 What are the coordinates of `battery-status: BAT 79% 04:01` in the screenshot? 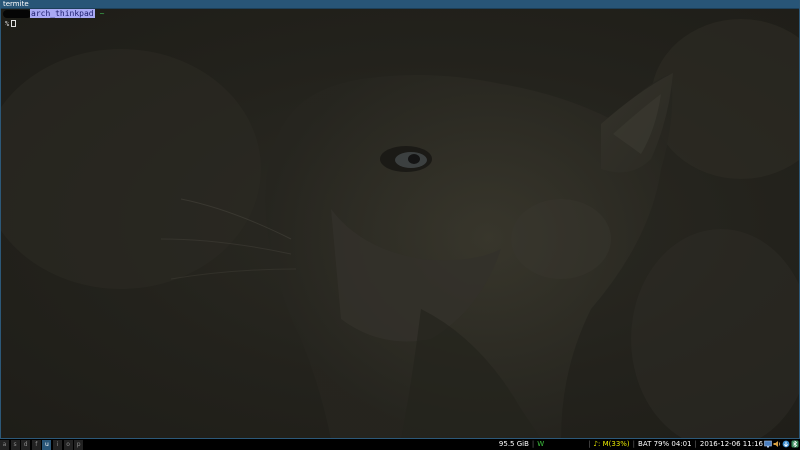 It's located at (665, 444).